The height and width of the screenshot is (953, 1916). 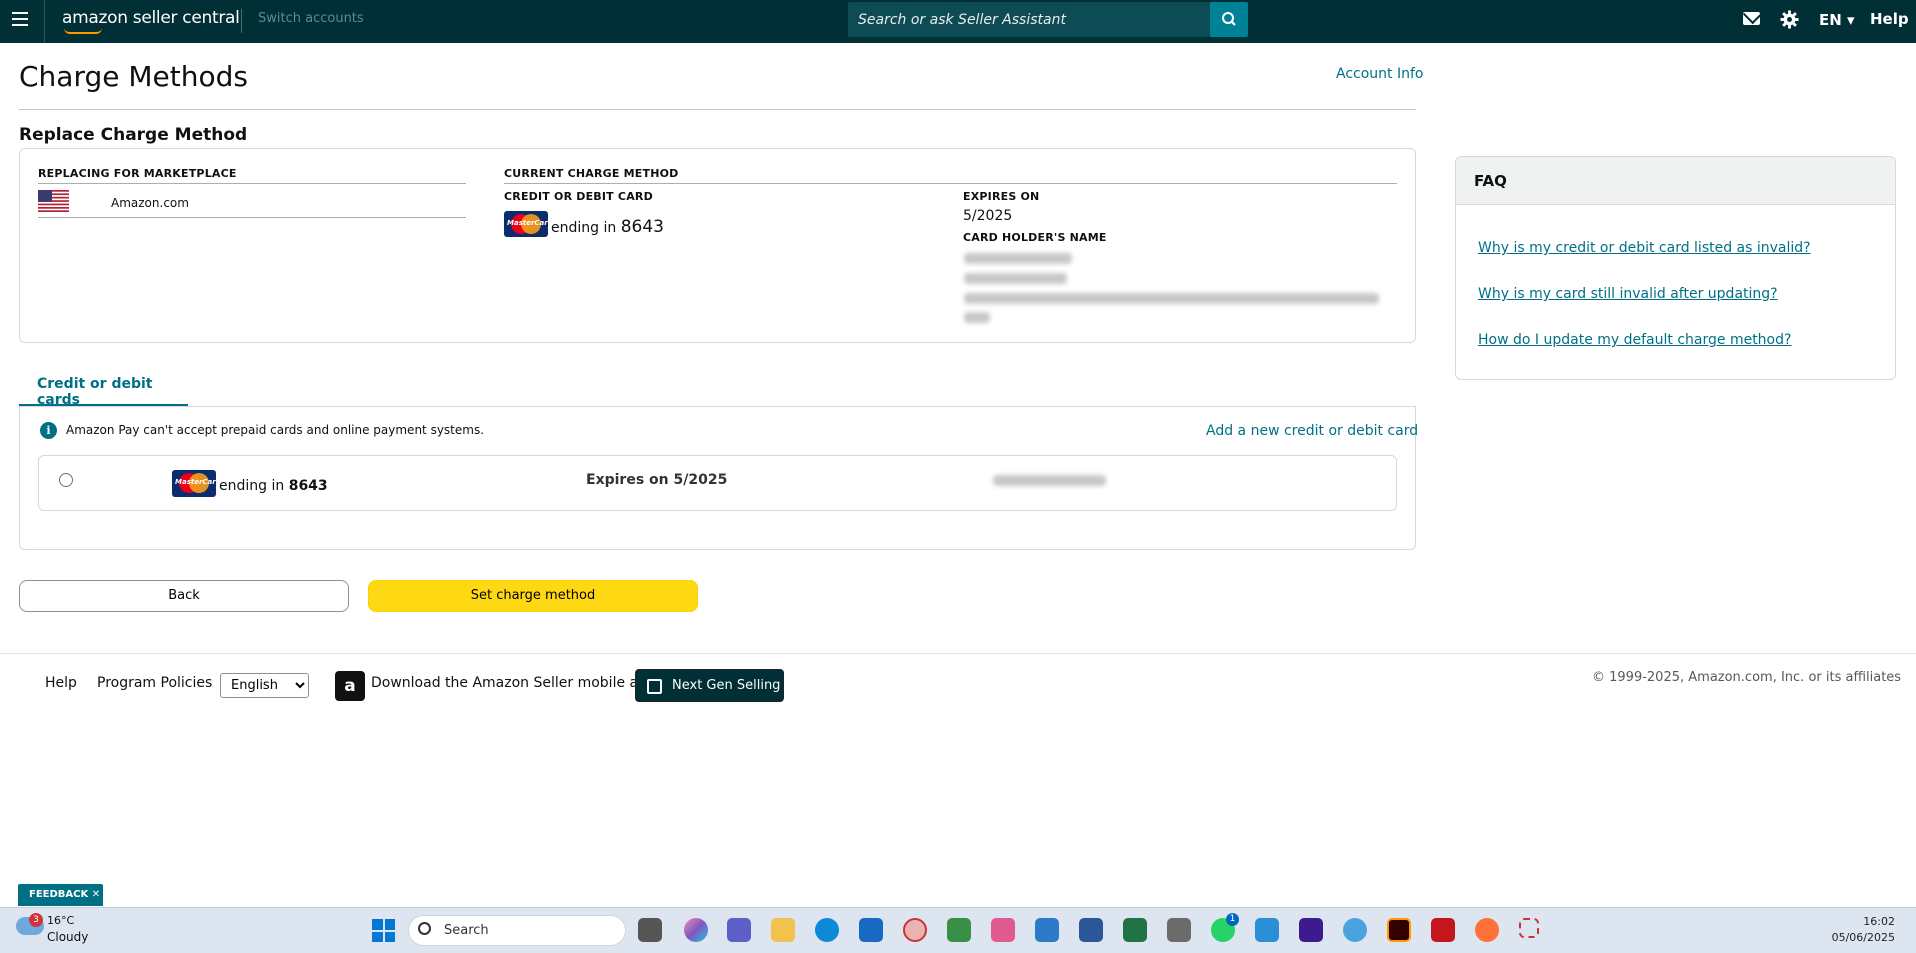 What do you see at coordinates (958, 653) in the screenshot?
I see `footer-divider` at bounding box center [958, 653].